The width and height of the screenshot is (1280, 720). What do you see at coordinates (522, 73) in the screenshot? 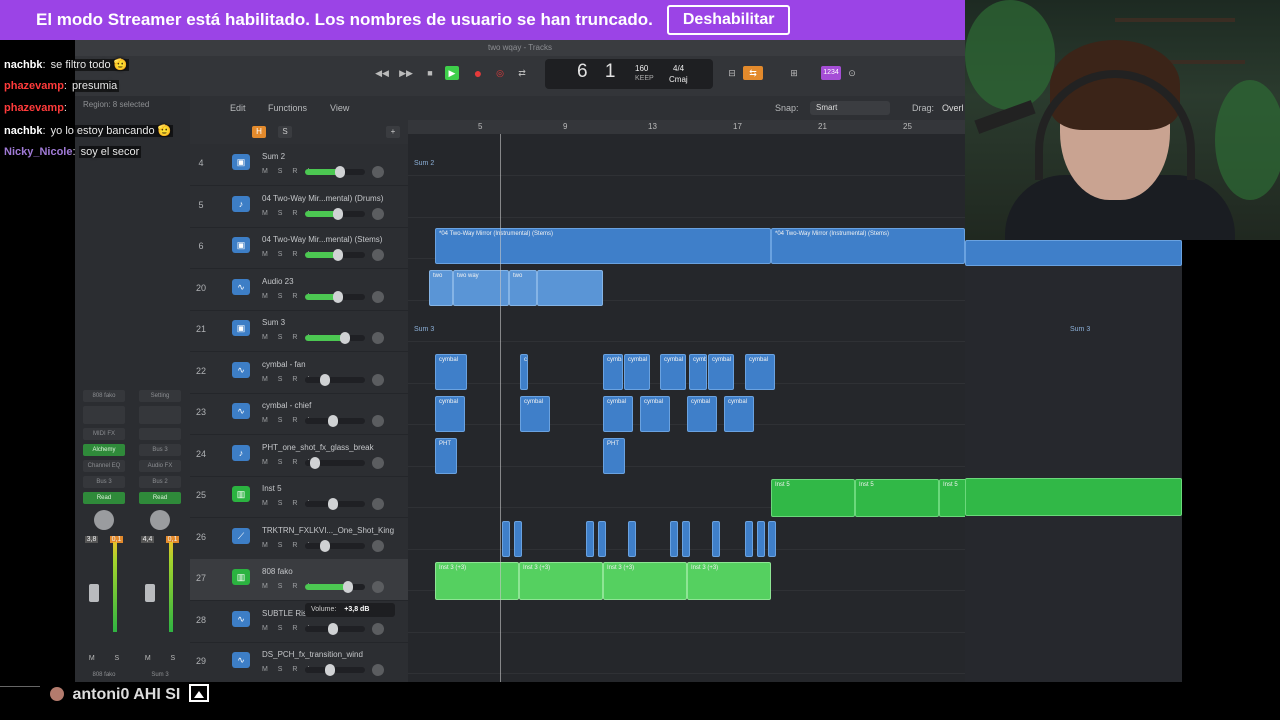
I see `cycle-button: ⇄` at bounding box center [522, 73].